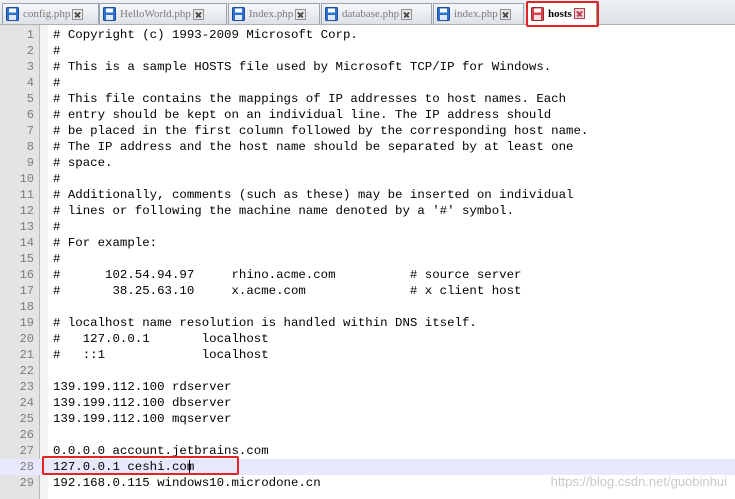 The height and width of the screenshot is (499, 735). What do you see at coordinates (367, 419) in the screenshot?
I see `editor-line: 25 139.199.112.100 mqserver` at bounding box center [367, 419].